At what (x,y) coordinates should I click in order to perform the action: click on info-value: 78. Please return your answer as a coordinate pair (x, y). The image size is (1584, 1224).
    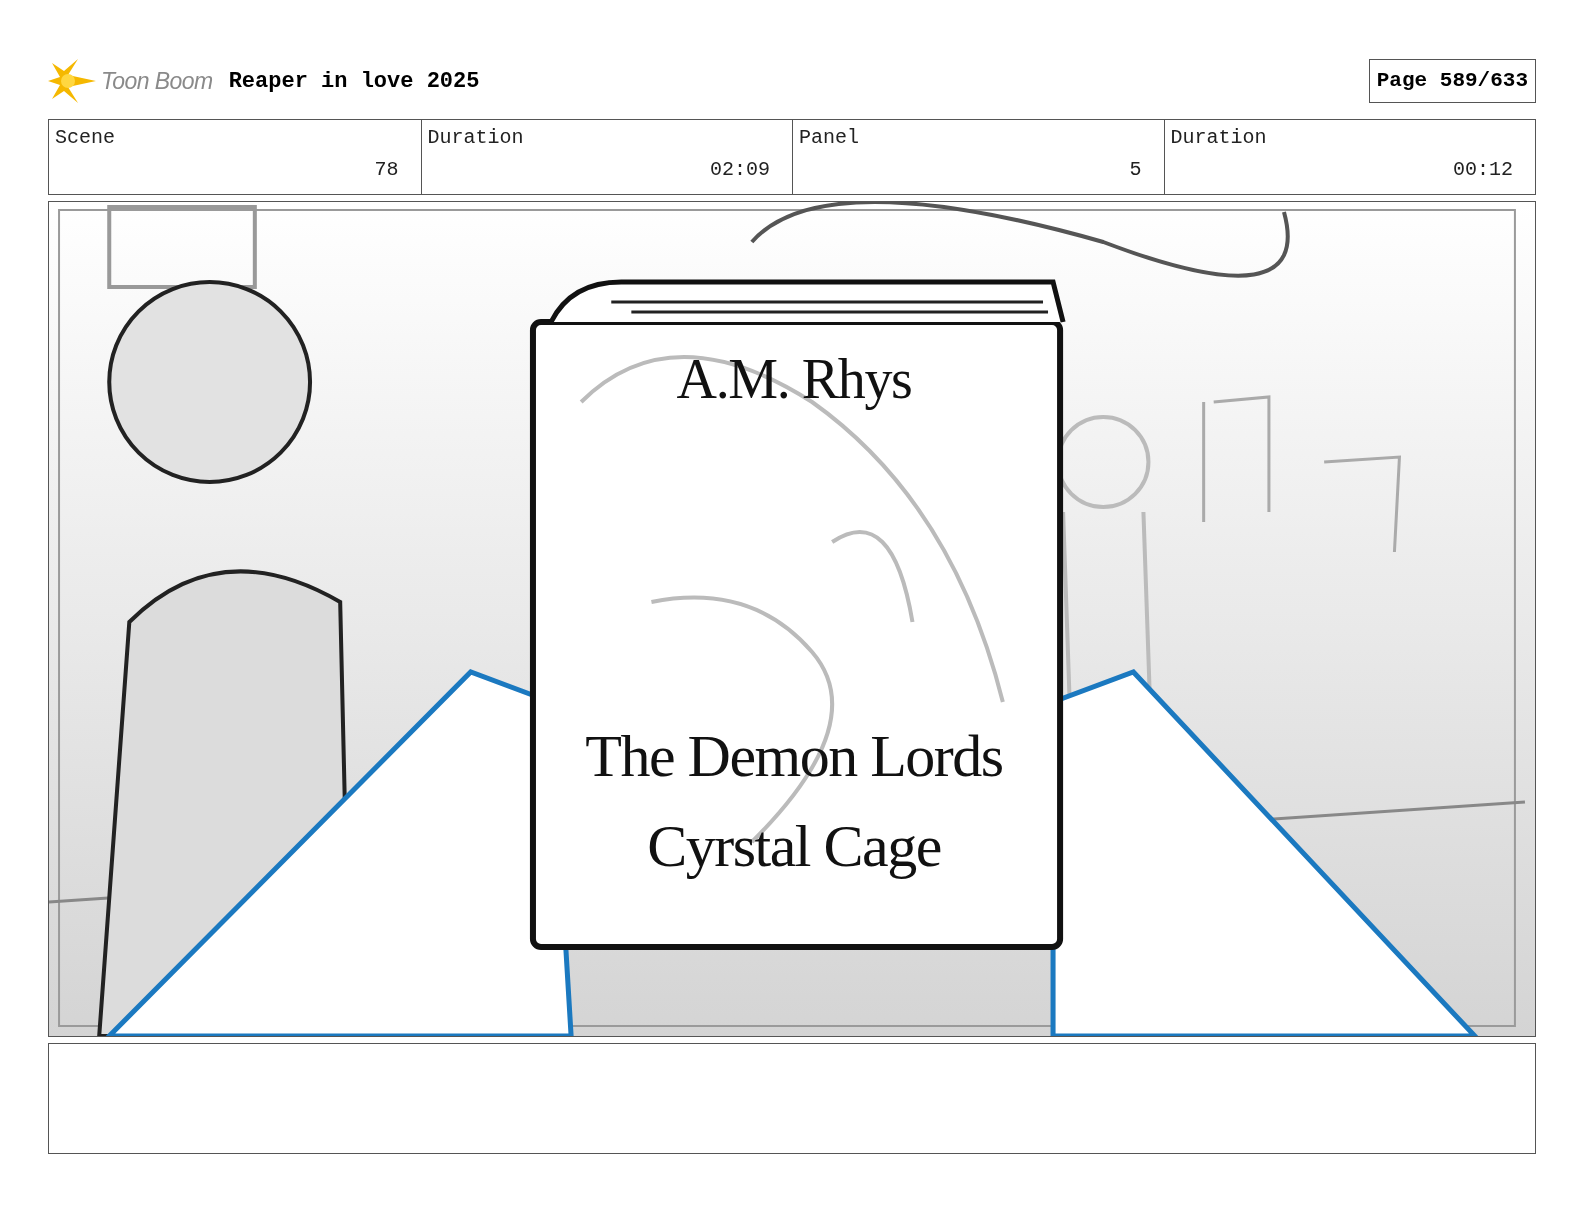
    Looking at the image, I should click on (386, 170).